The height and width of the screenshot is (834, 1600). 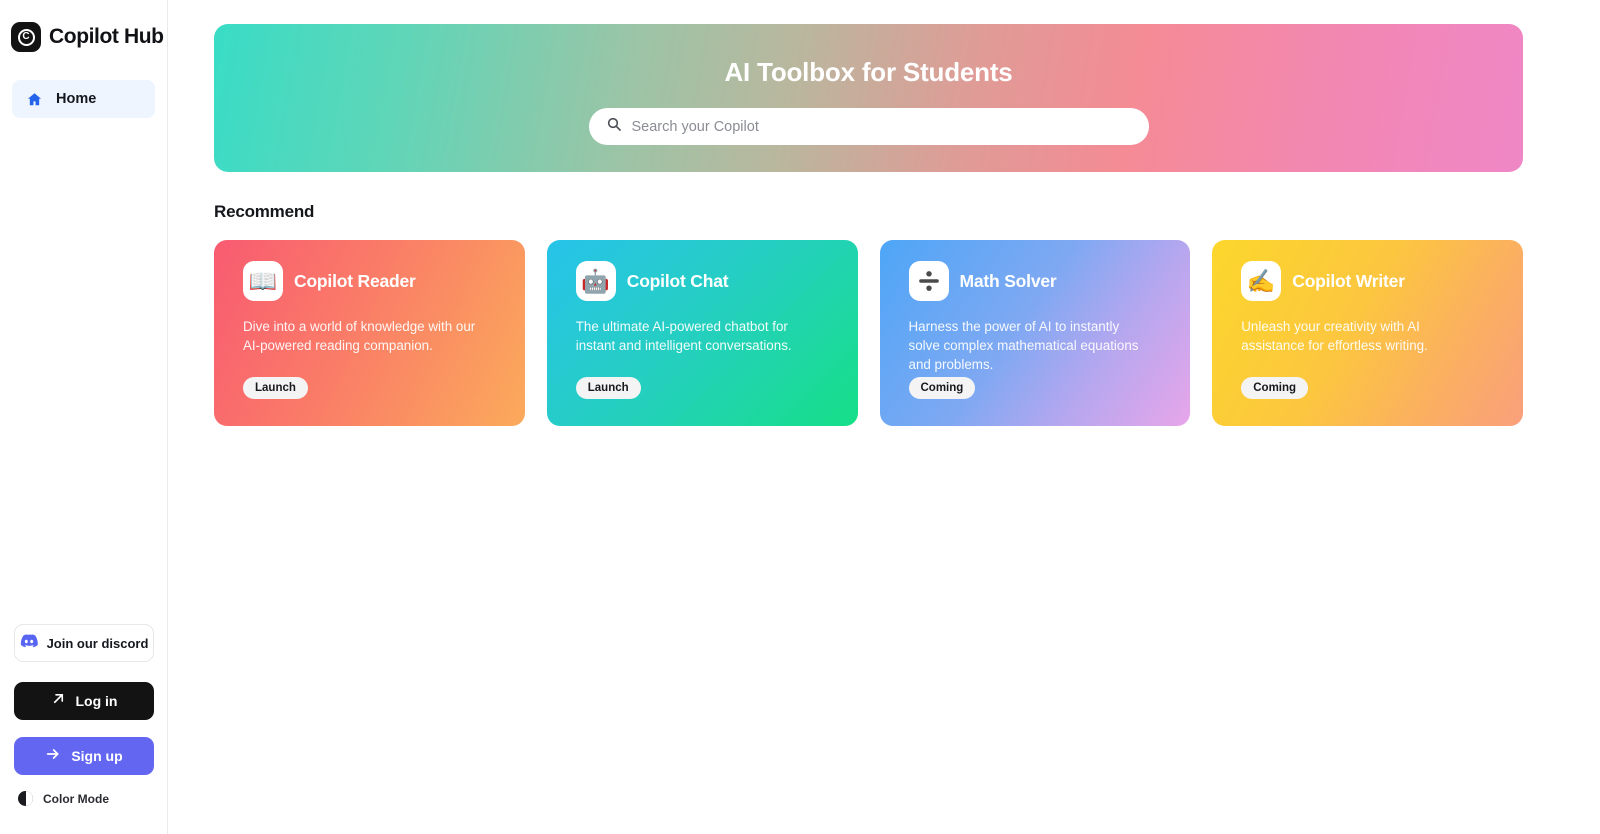 I want to click on sign-up-label: Sign up, so click(x=97, y=756).